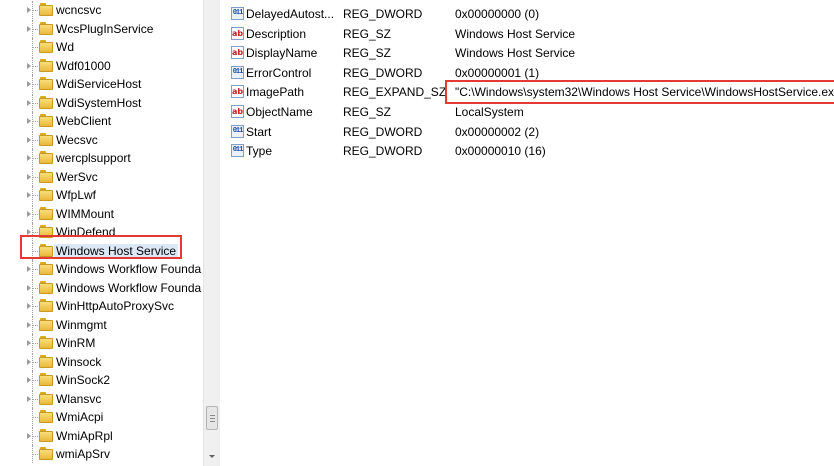  What do you see at coordinates (527, 112) in the screenshot?
I see `value-row: ab ObjectName REG_SZ LocalSystem` at bounding box center [527, 112].